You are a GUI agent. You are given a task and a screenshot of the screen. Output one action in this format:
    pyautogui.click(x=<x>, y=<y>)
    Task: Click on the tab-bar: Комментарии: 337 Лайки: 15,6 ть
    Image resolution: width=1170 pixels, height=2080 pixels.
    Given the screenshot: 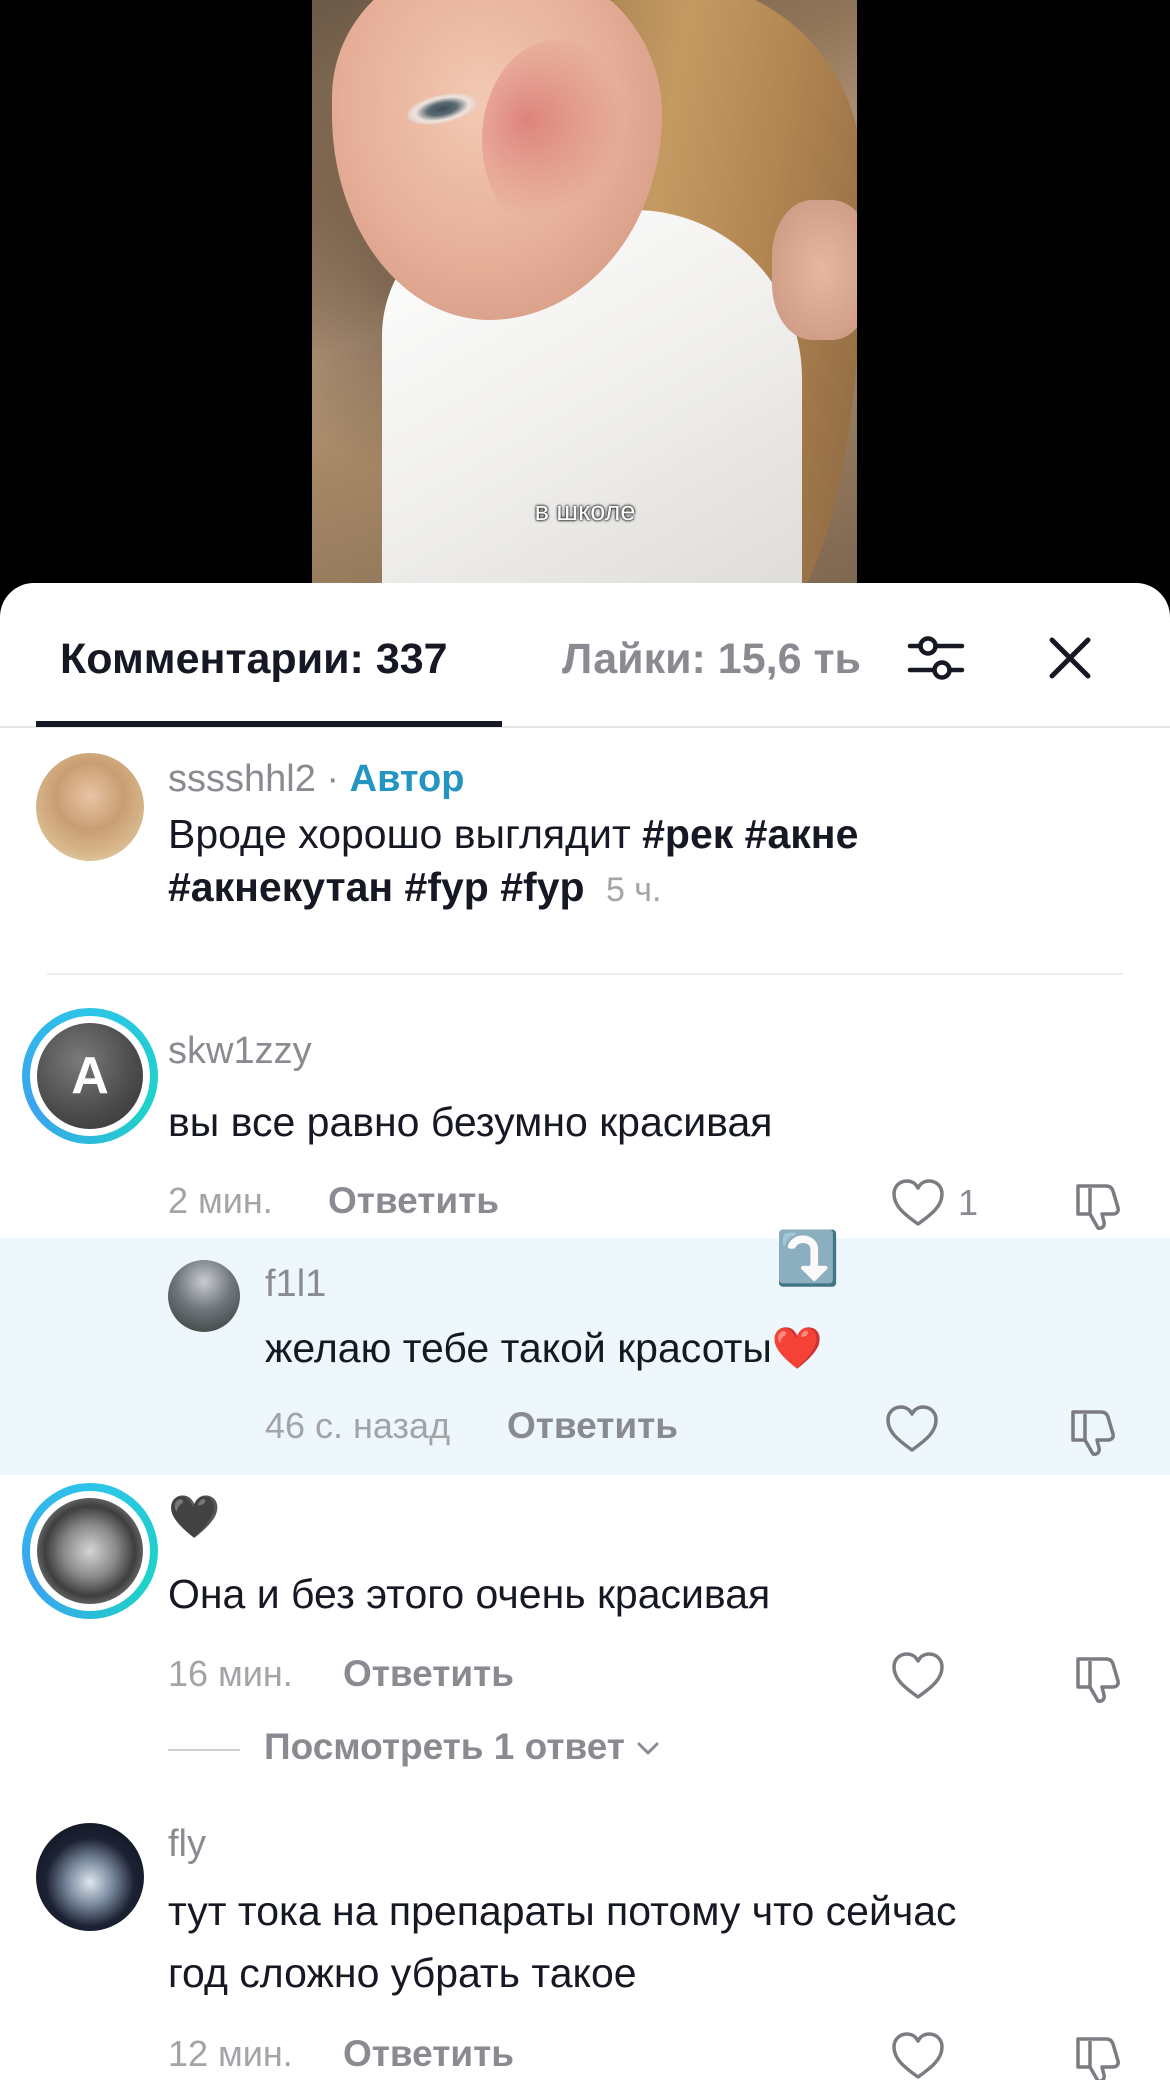 What is the action you would take?
    pyautogui.click(x=585, y=655)
    